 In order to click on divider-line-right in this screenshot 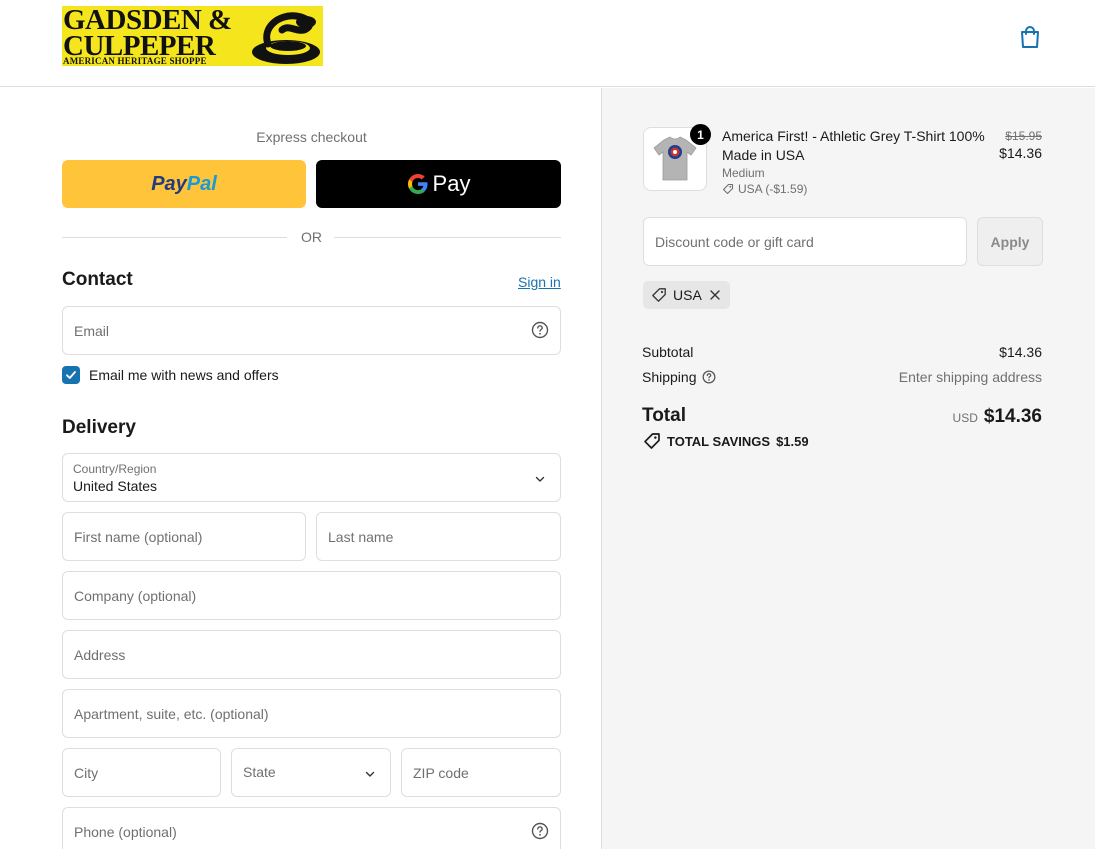, I will do `click(447, 237)`.